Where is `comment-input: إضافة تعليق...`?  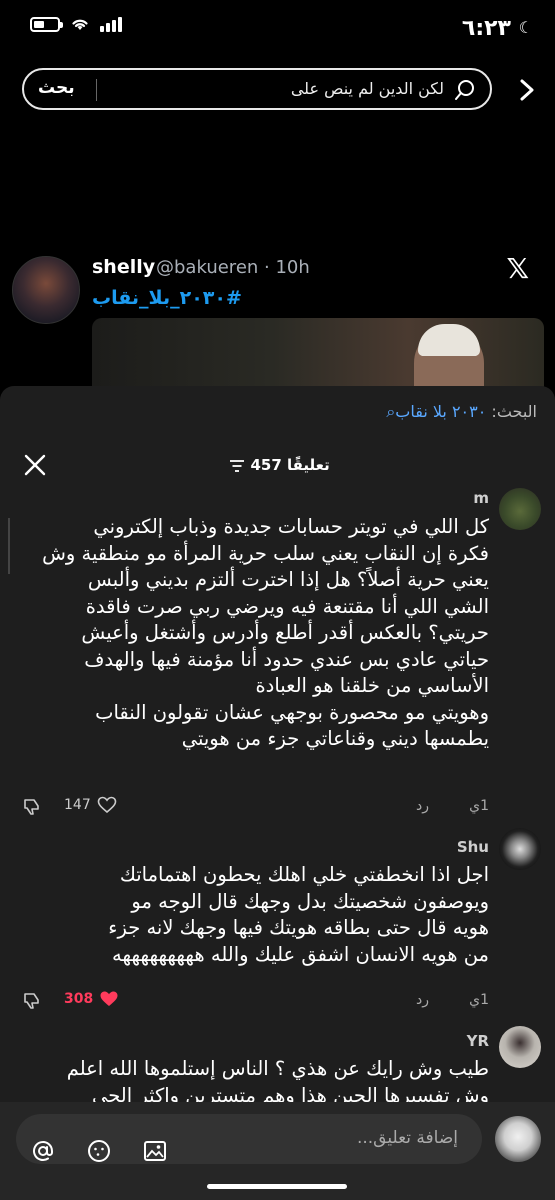
comment-input: إضافة تعليق... is located at coordinates (249, 1139).